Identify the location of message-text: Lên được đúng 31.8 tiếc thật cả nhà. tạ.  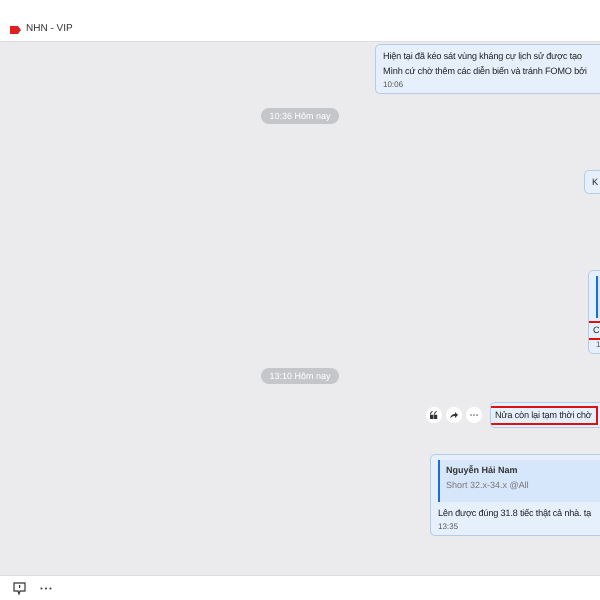
(515, 513).